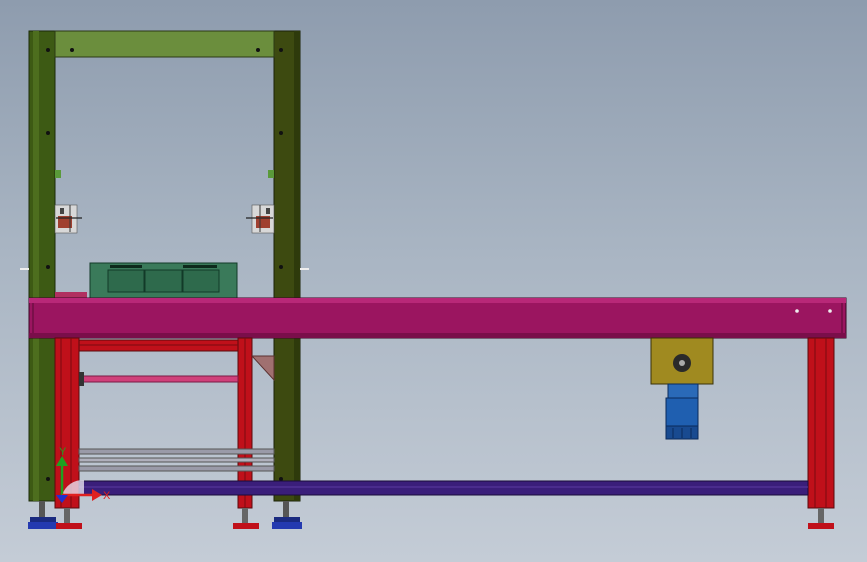 The image size is (867, 562). Describe the element at coordinates (58, 174) in the screenshot. I see `left-bracket` at that location.